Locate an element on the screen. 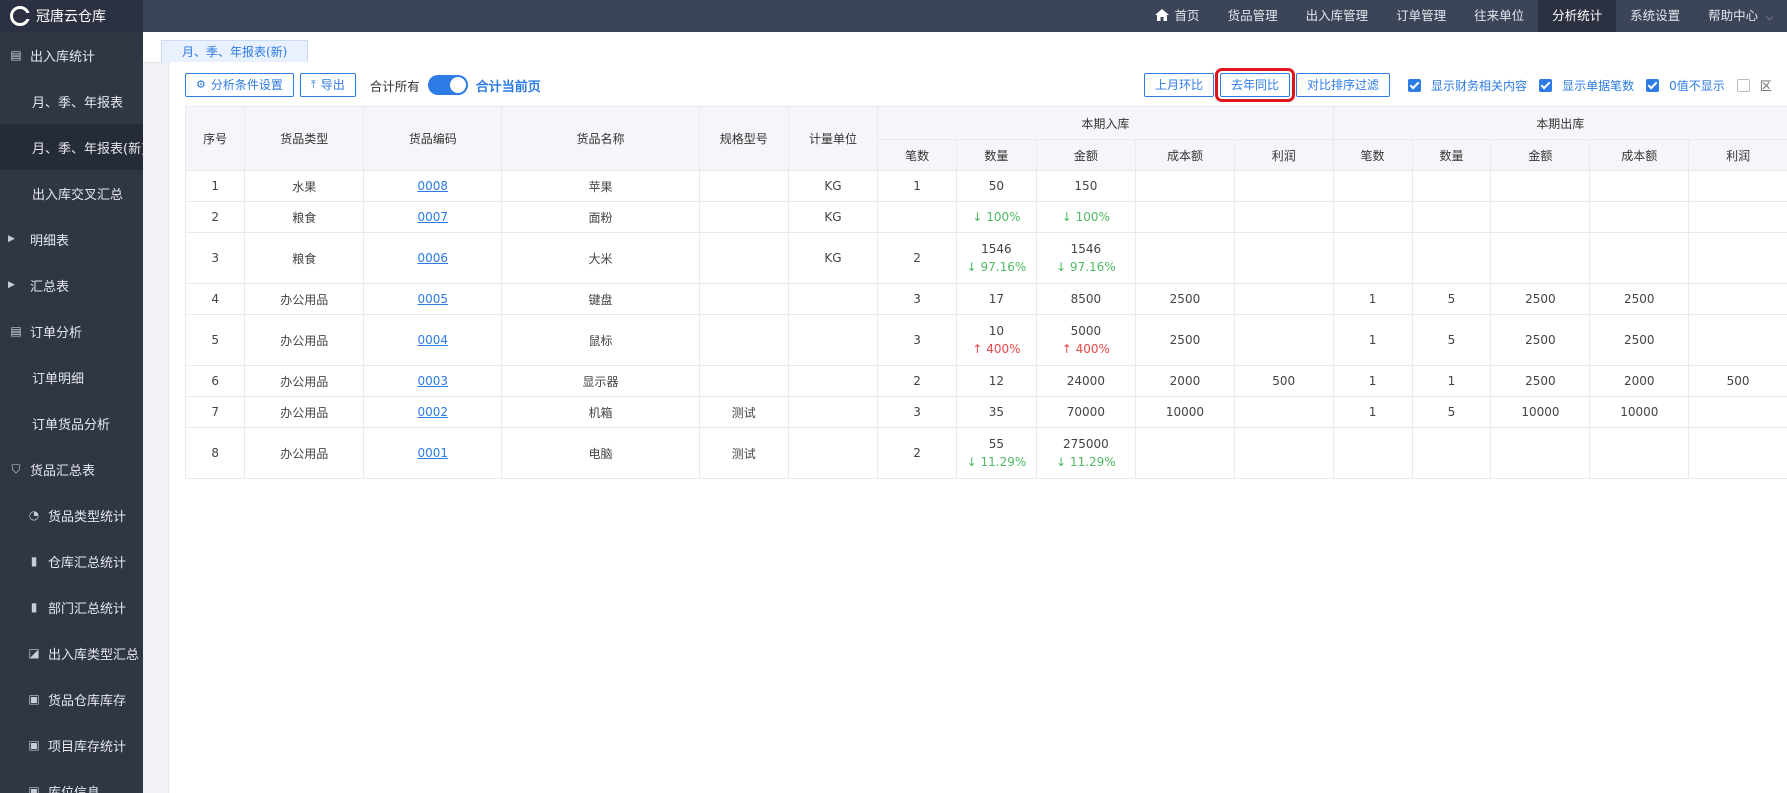  cell-out-count is located at coordinates (1372, 186).